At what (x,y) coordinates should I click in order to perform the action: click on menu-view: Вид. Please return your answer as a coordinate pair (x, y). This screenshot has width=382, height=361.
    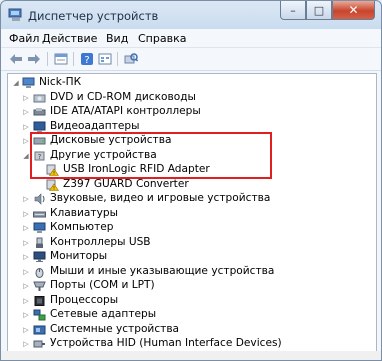
    Looking at the image, I should click on (117, 38).